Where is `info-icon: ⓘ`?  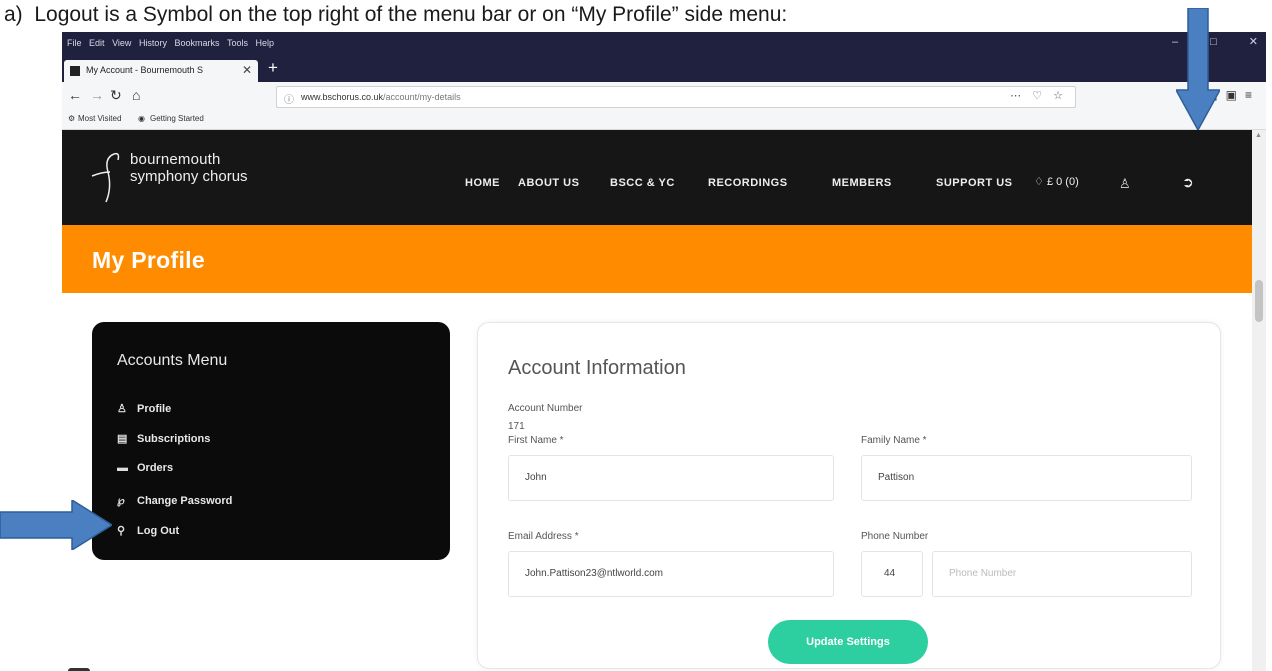
info-icon: ⓘ is located at coordinates (289, 98).